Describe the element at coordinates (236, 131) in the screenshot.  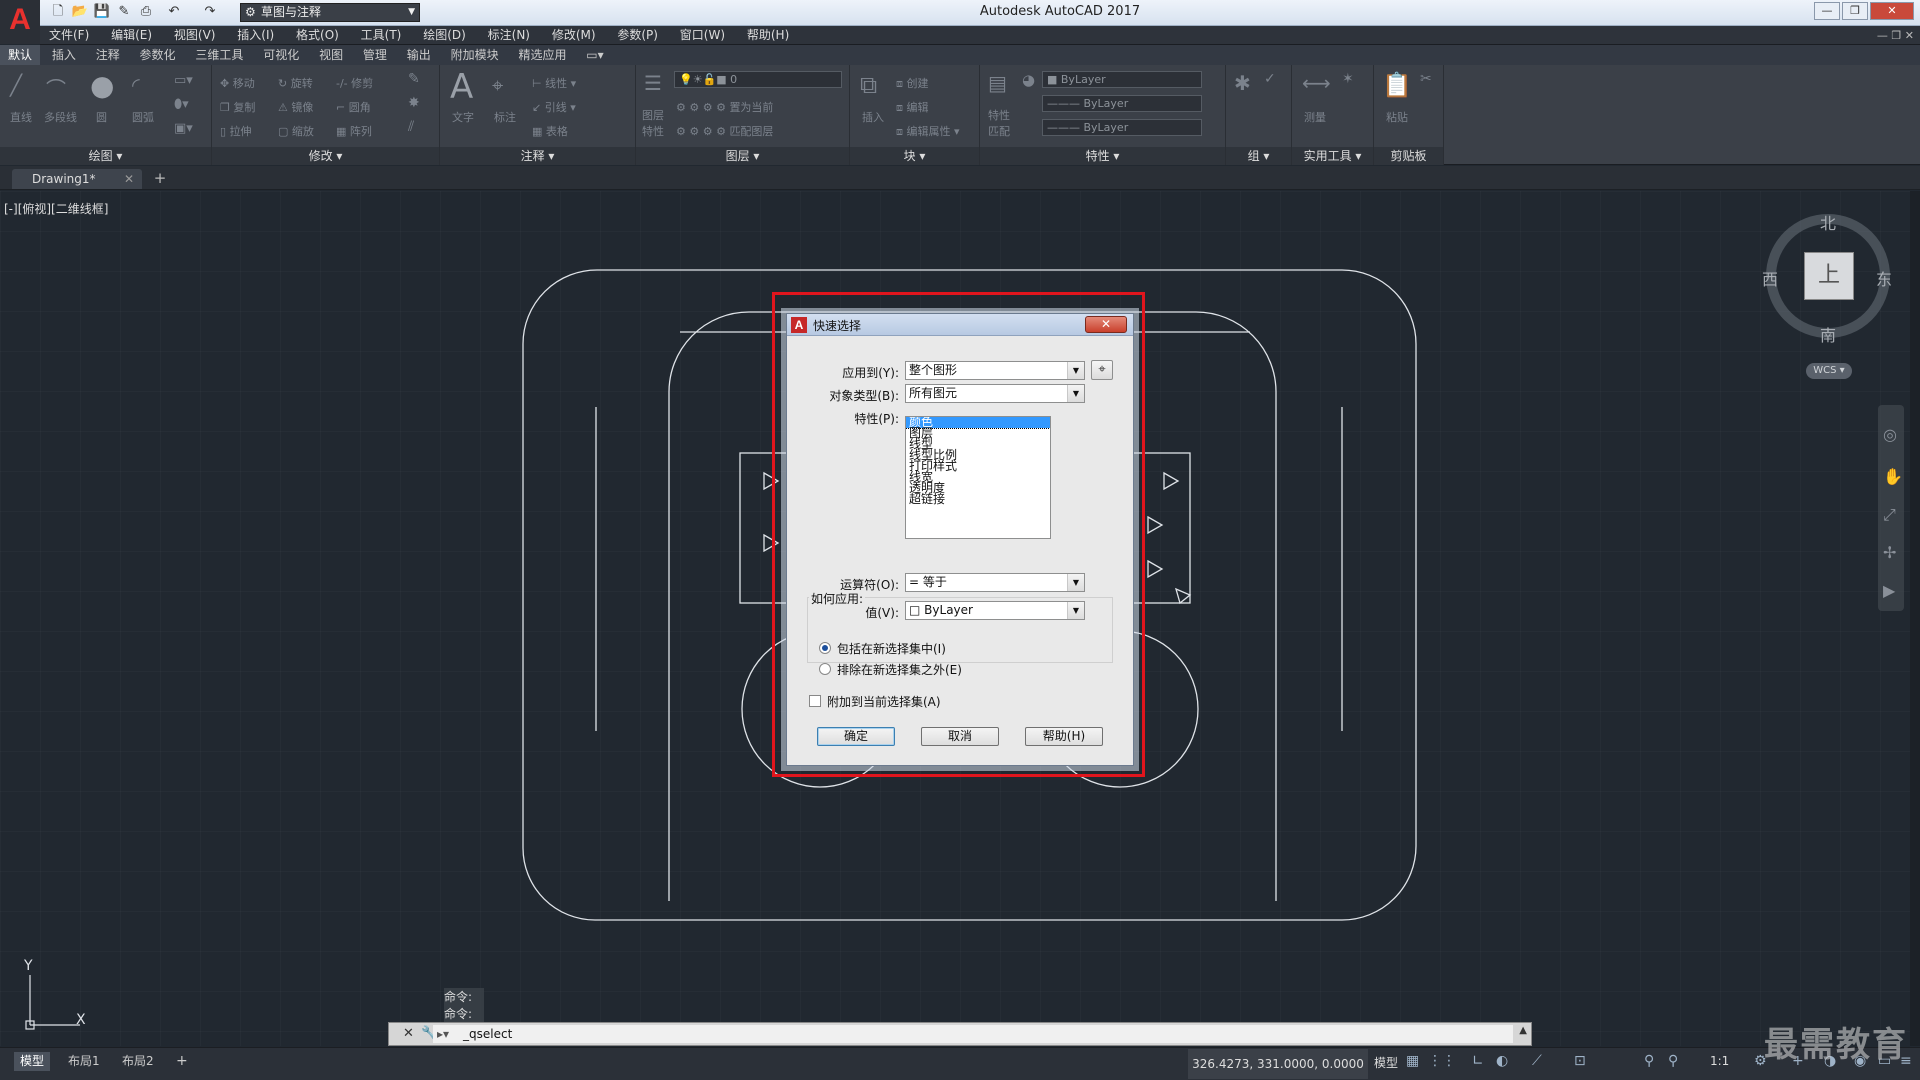
I see `stretch-tool: ▯ 拉伸` at that location.